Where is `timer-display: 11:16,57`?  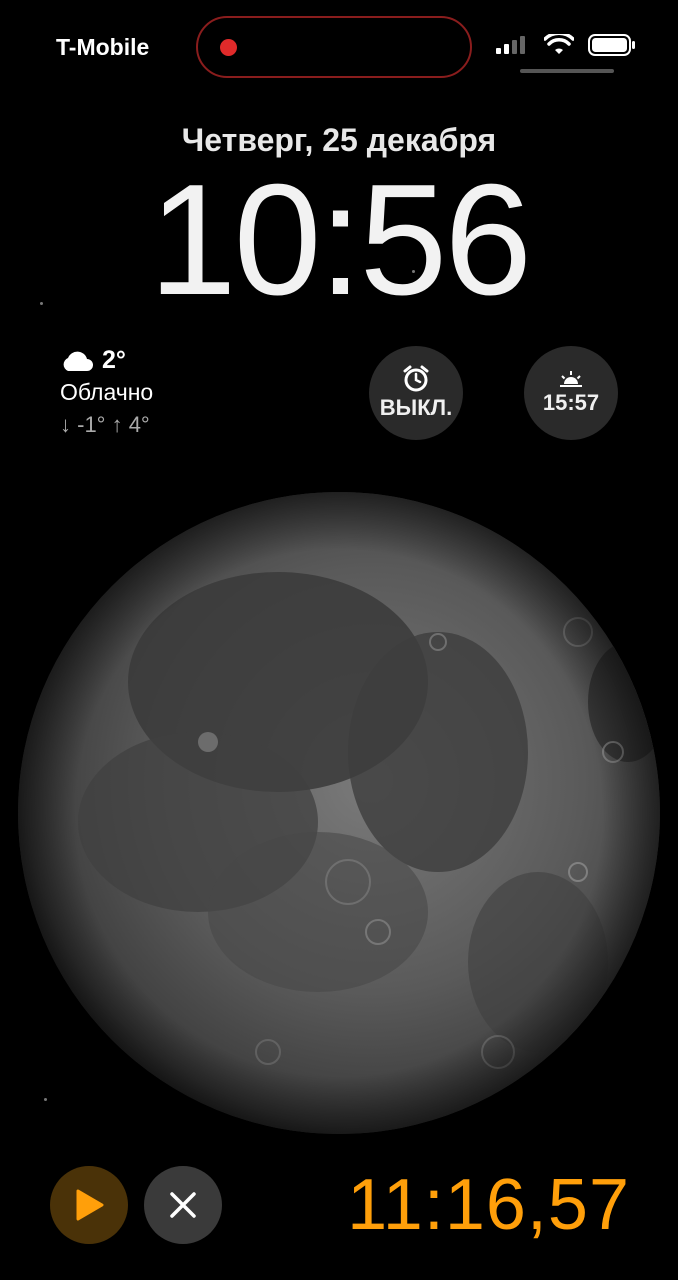
timer-display: 11:16,57 is located at coordinates (488, 1205).